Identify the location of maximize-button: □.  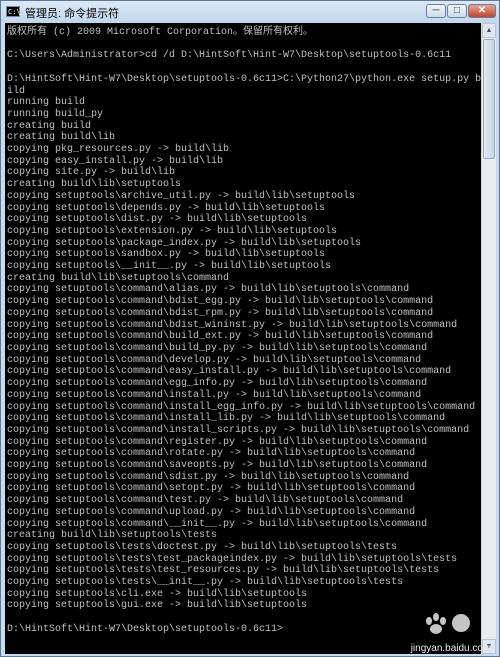
(457, 11).